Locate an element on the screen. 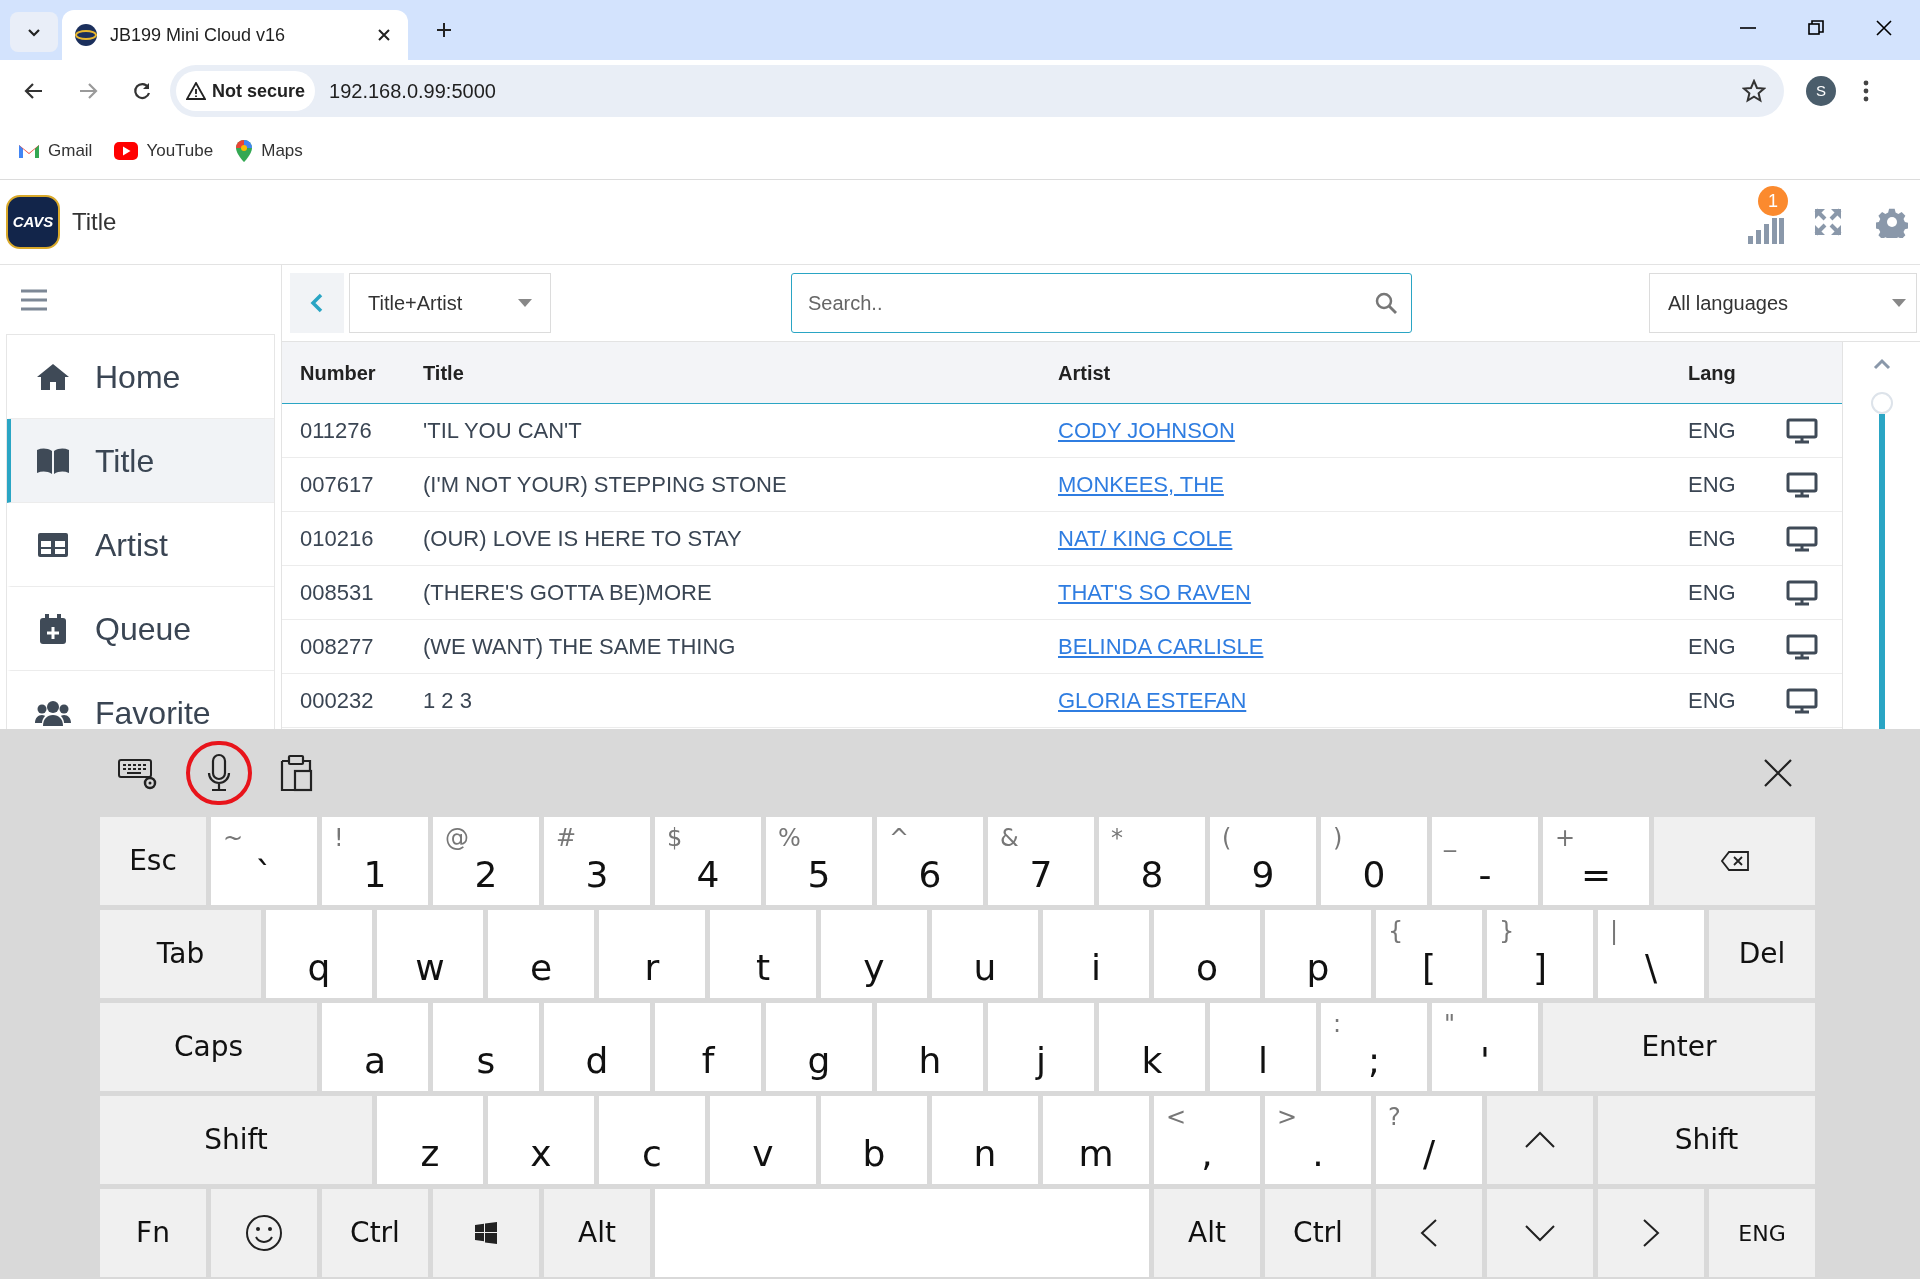 This screenshot has width=1920, height=1279. chevron-down-icon is located at coordinates (1540, 1233).